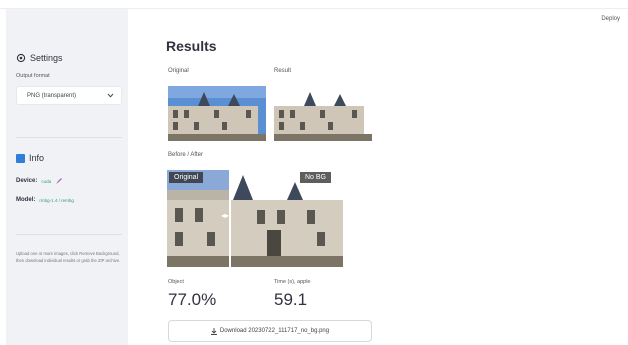 This screenshot has height=345, width=628. Describe the element at coordinates (230, 218) in the screenshot. I see `slider-divider` at that location.